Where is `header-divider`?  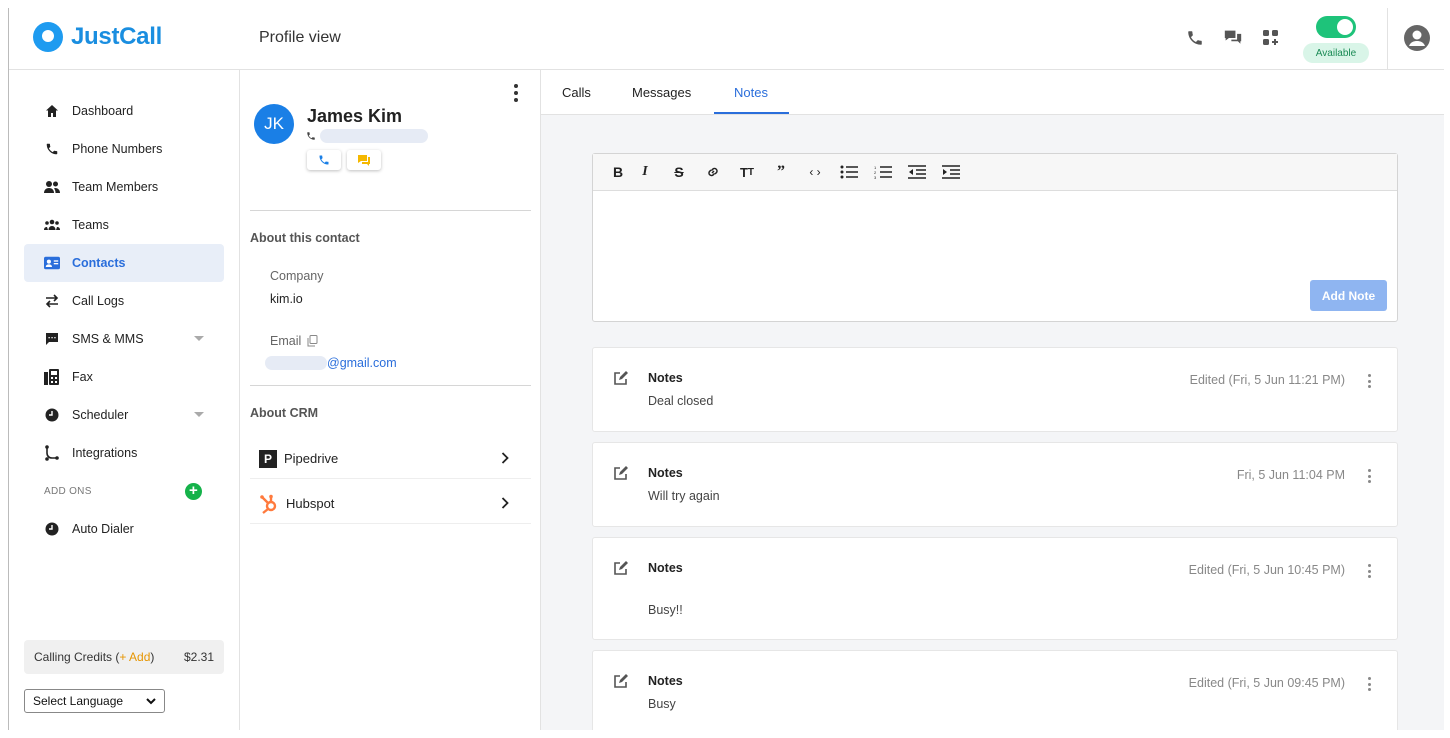
header-divider is located at coordinates (1387, 39).